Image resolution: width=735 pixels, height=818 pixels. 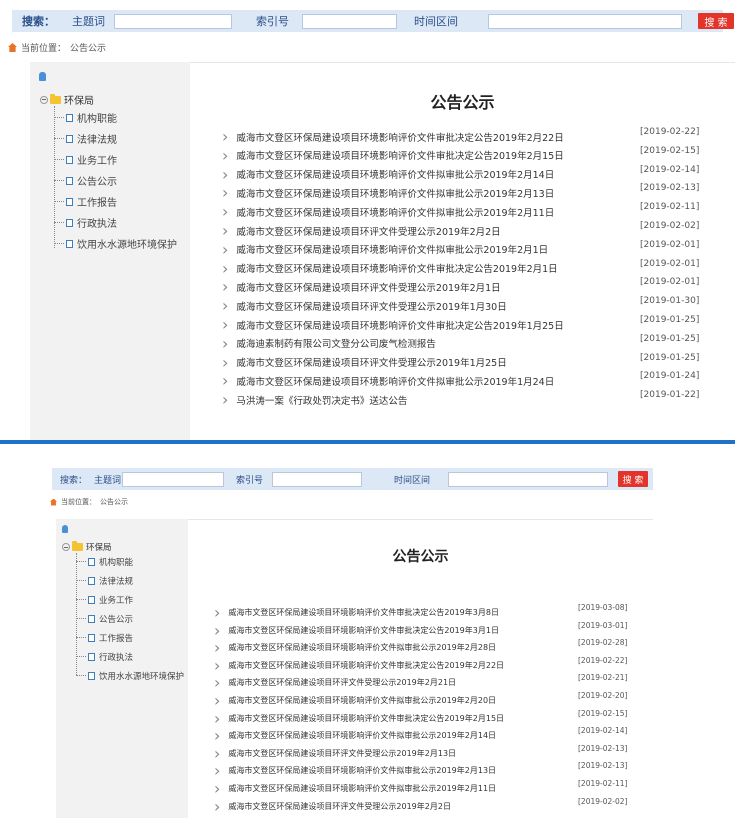 What do you see at coordinates (342, 682) in the screenshot?
I see `announcement-link: 威海市文登区环保局建设项目环评文件受理公示2019年2月21日` at bounding box center [342, 682].